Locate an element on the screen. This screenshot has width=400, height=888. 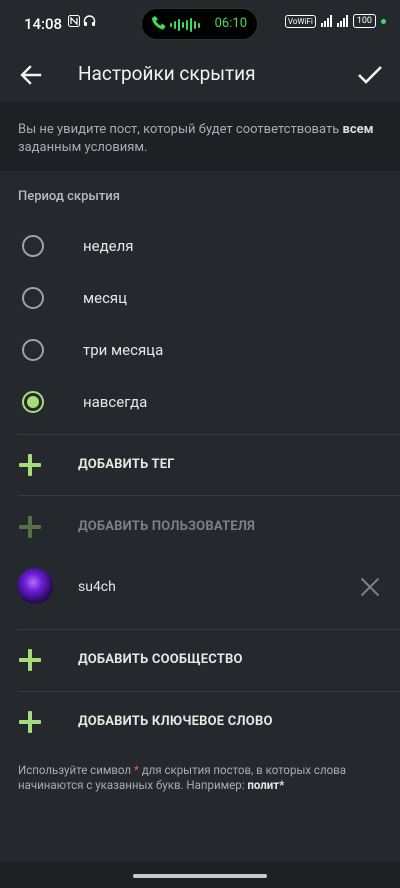
radio-label: месяц is located at coordinates (105, 298).